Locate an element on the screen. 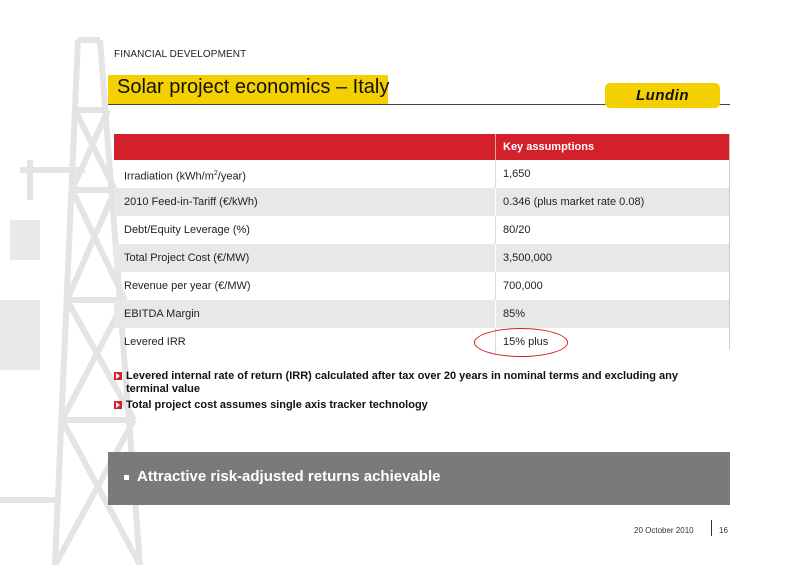  row-value: 80/20 is located at coordinates (517, 230).